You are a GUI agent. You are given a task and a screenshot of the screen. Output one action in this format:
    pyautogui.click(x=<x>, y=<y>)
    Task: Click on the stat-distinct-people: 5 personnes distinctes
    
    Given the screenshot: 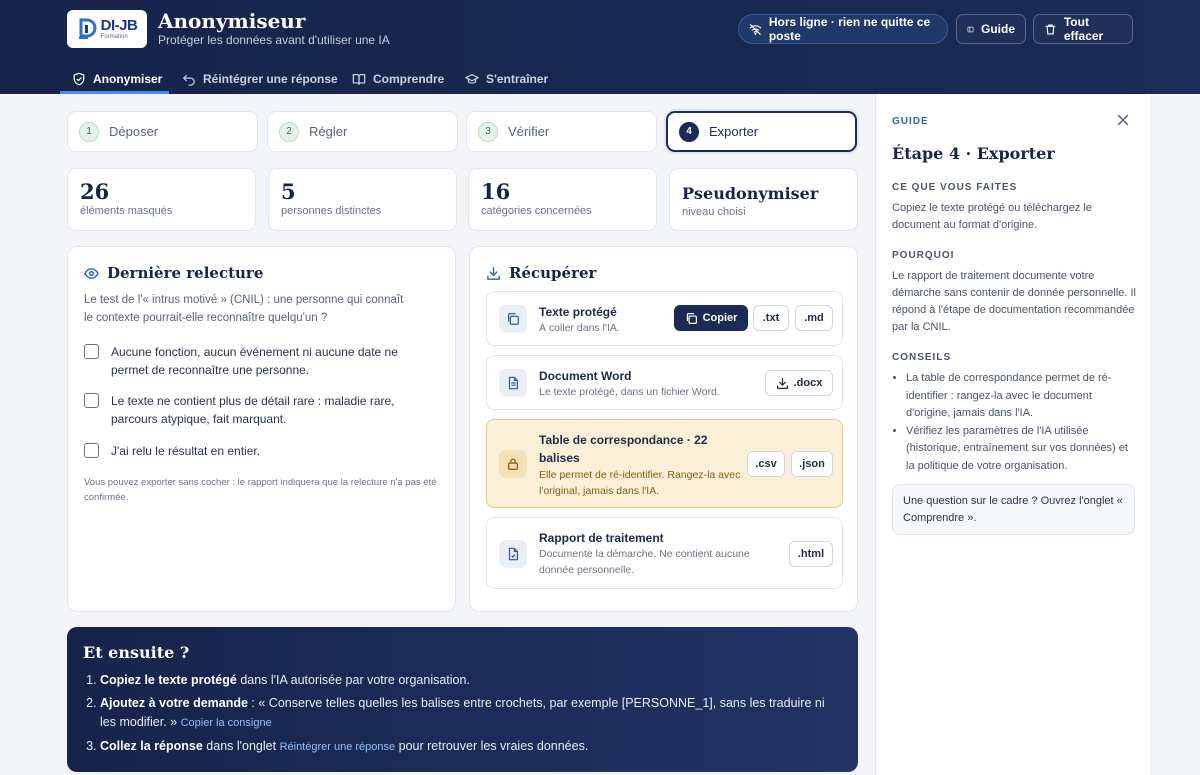 What is the action you would take?
    pyautogui.click(x=362, y=199)
    